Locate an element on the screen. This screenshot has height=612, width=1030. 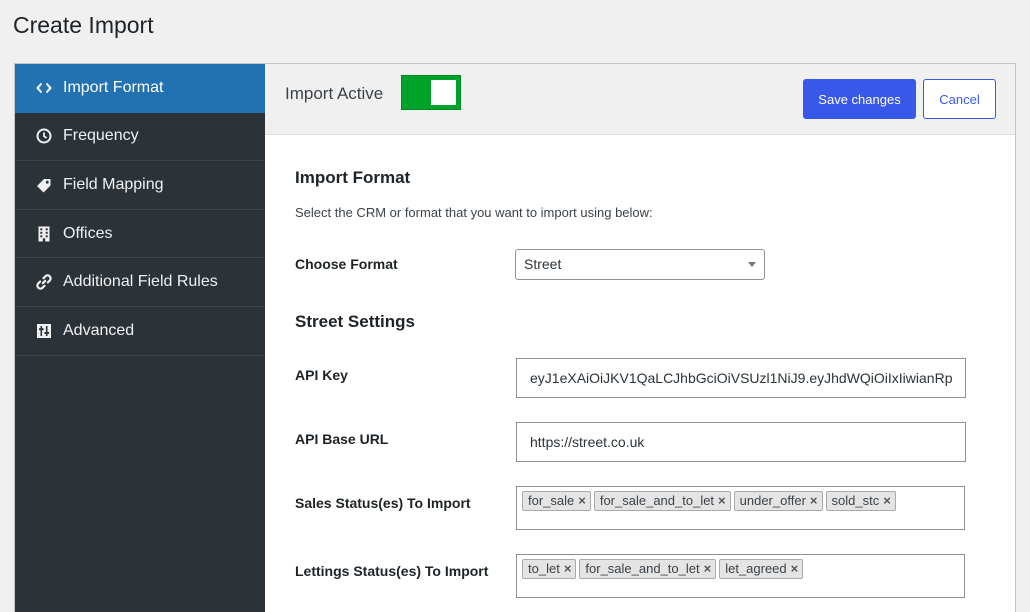
sidebar-item-label: Field Mapping is located at coordinates (113, 184).